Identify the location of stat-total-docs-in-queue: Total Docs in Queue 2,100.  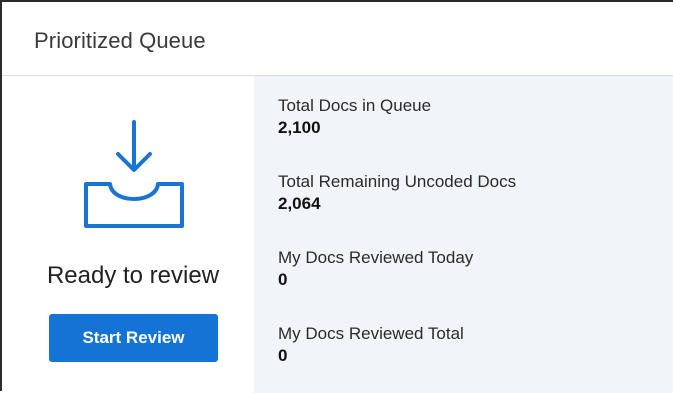
(354, 117).